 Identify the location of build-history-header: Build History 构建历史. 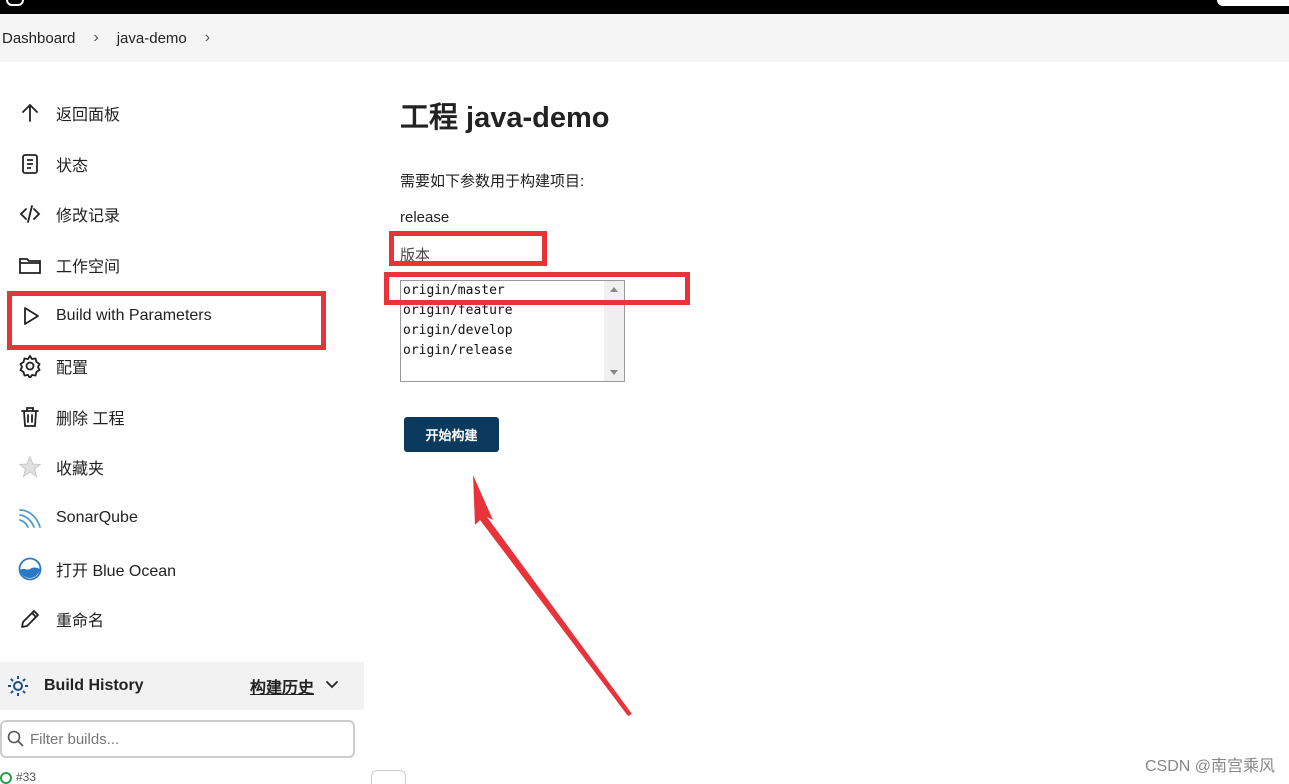
(182, 686).